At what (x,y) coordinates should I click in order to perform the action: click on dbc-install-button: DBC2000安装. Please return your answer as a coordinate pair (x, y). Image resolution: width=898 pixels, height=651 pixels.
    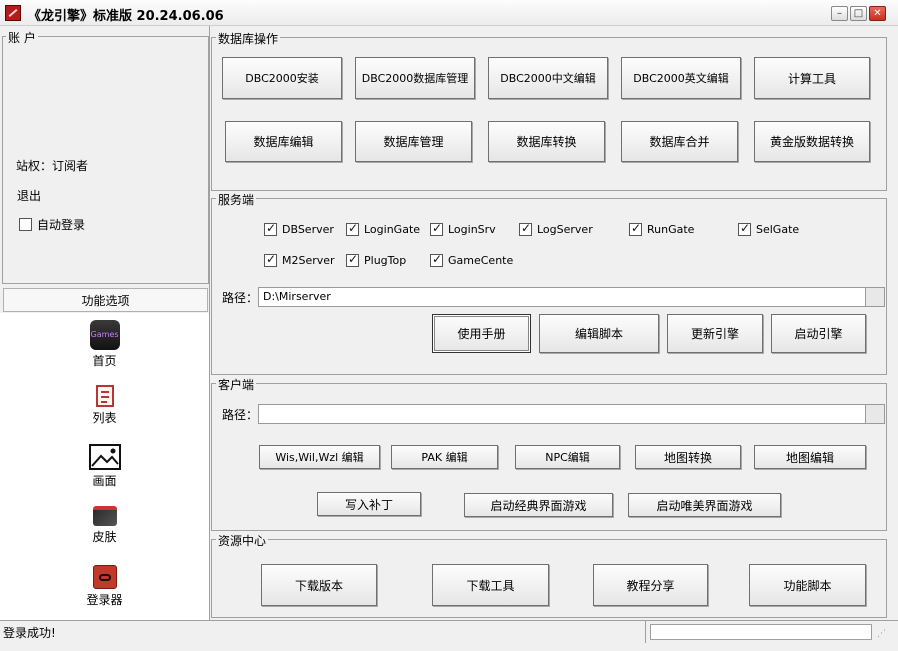
    Looking at the image, I should click on (282, 78).